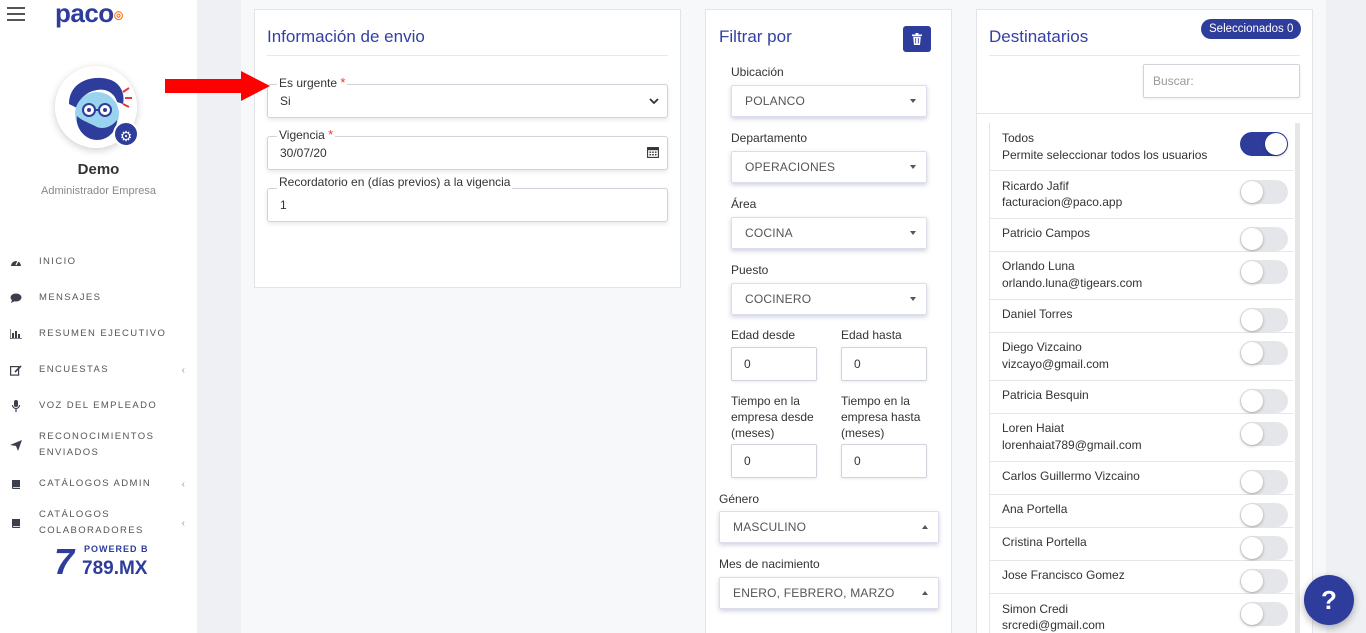 Image resolution: width=1366 pixels, height=633 pixels. I want to click on genero-select: MASCULINO, so click(829, 527).